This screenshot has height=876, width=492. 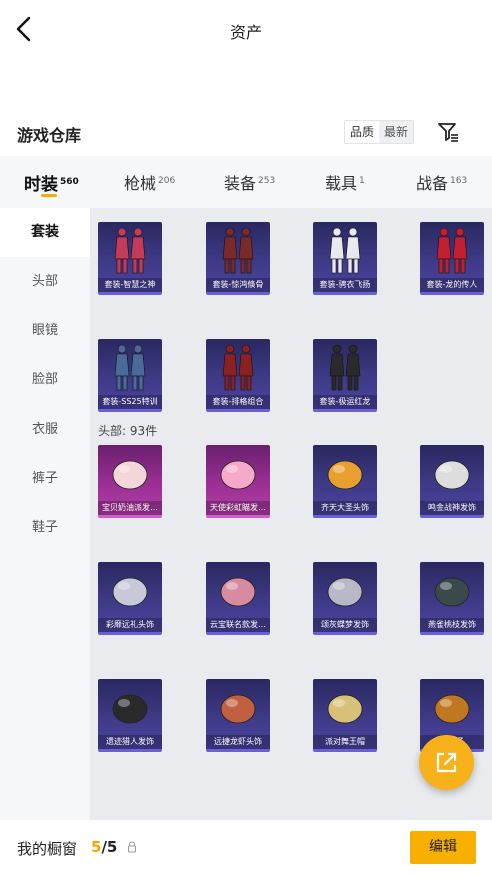 I want to click on tab-count: 163, so click(x=459, y=181).